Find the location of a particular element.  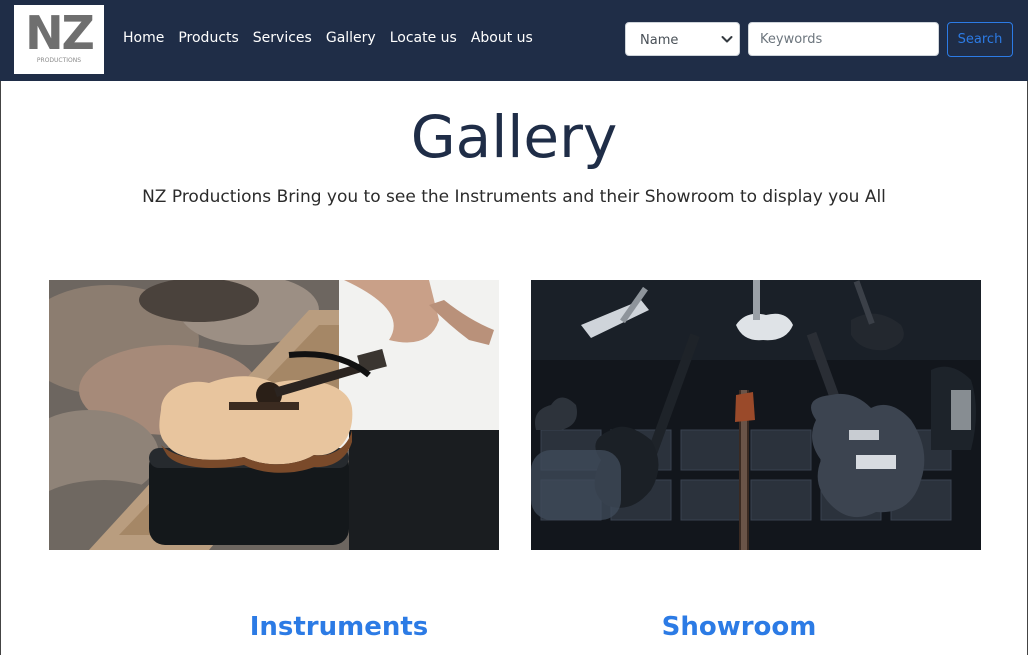

search-filter-value: Name is located at coordinates (659, 40).